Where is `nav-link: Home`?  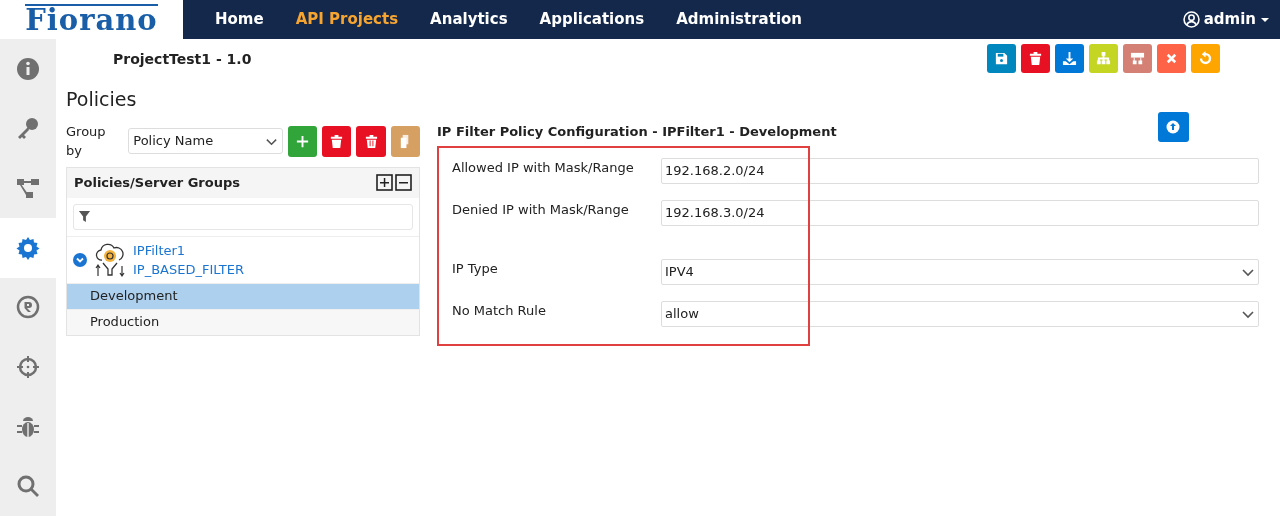 nav-link: Home is located at coordinates (239, 19).